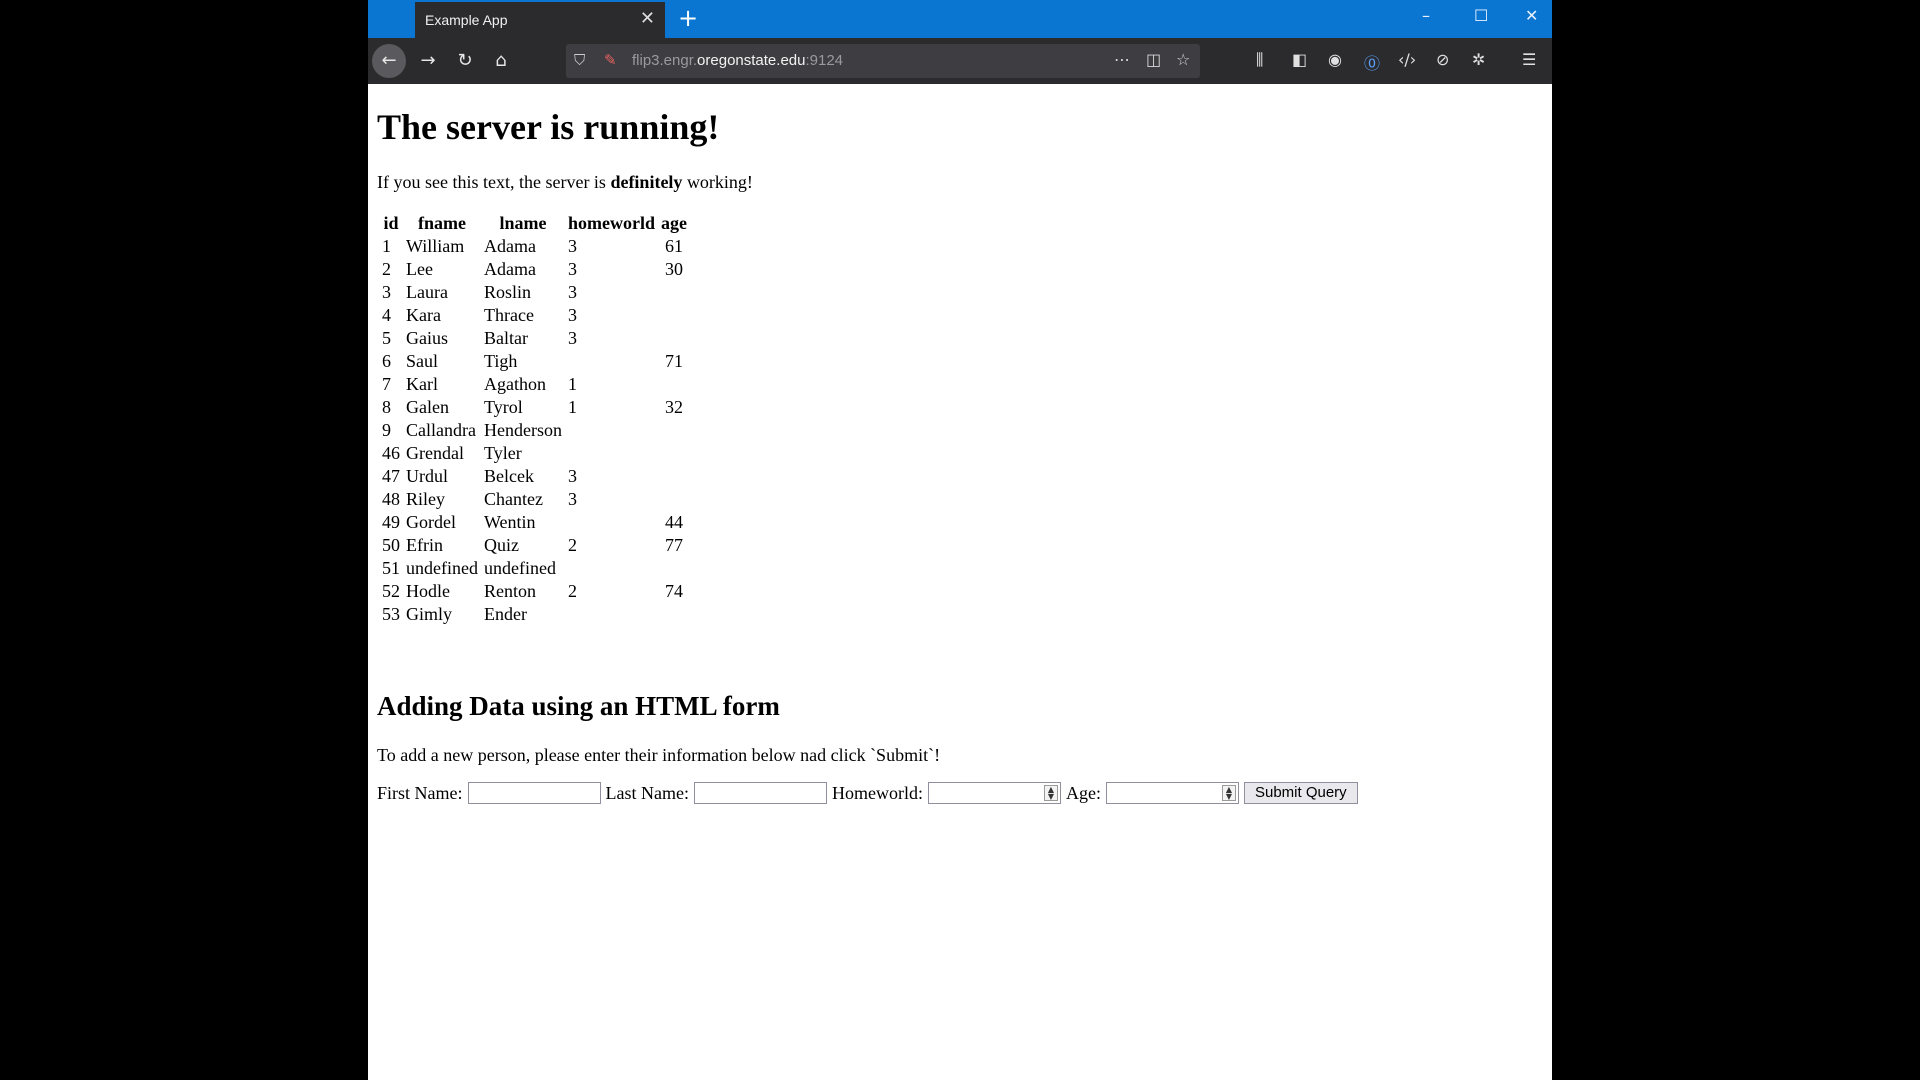 The width and height of the screenshot is (1920, 1080). I want to click on cell-fname: Kara, so click(423, 315).